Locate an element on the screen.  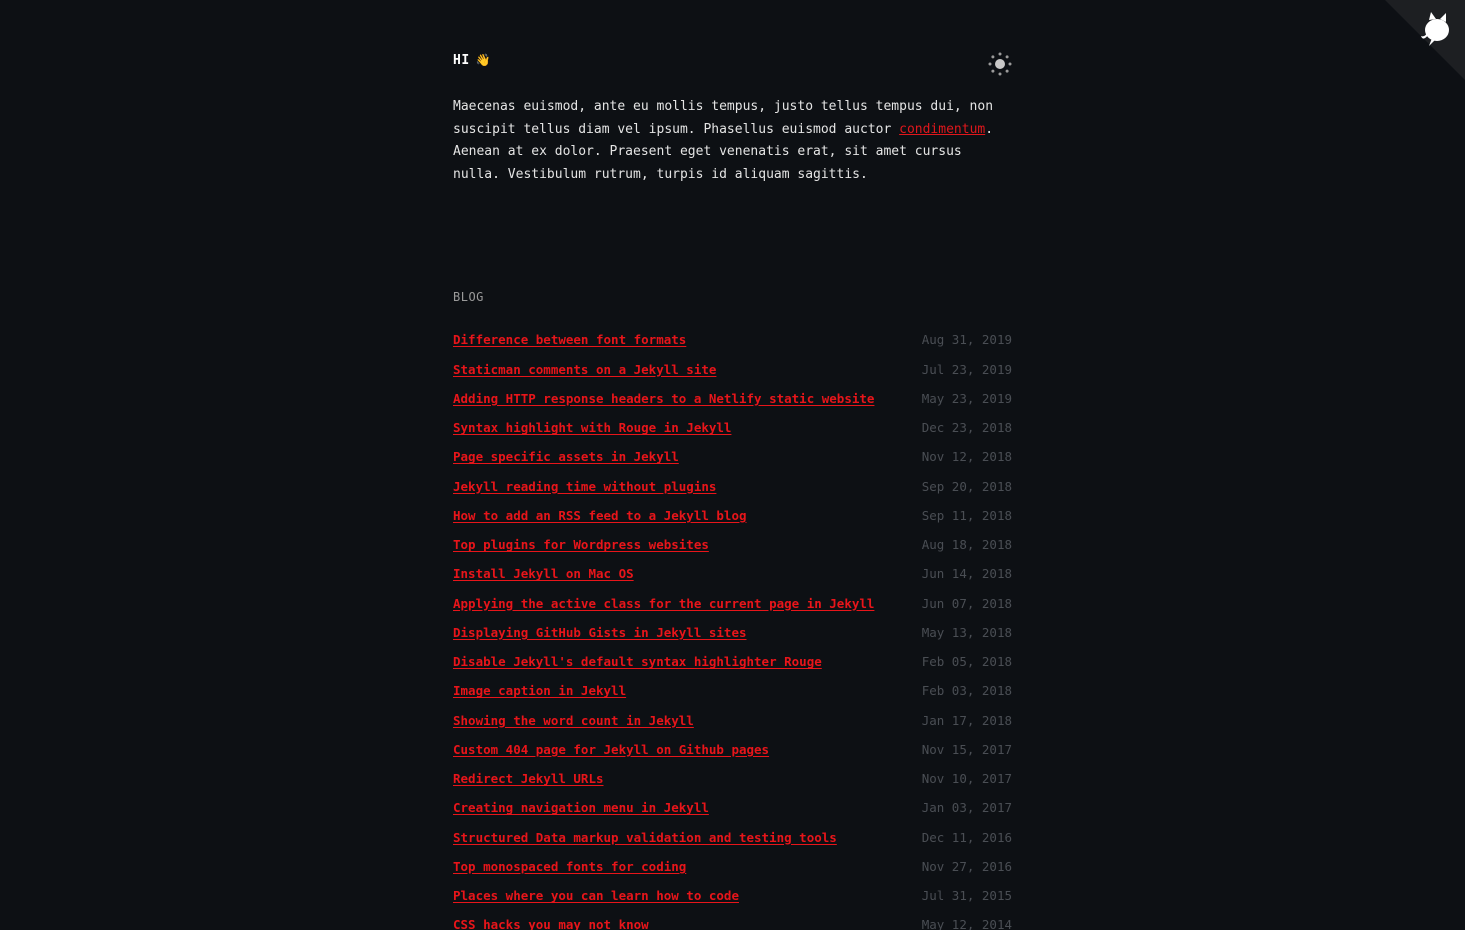
header: HI 👋 is located at coordinates (732, 48).